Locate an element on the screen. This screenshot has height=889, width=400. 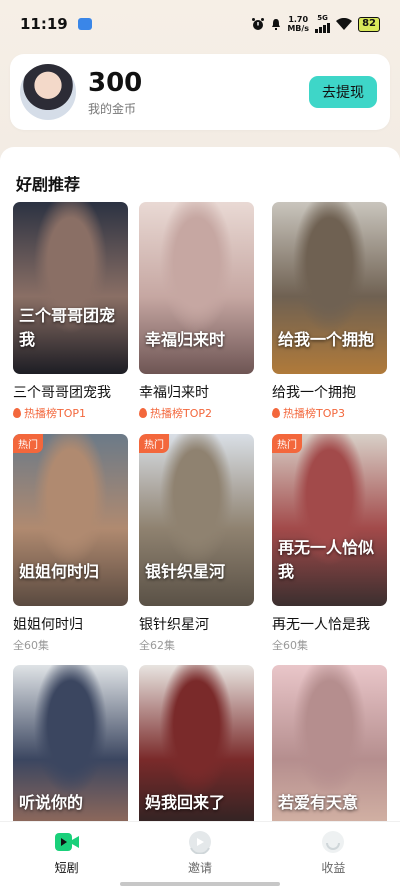
net-speed-value: 1.70 is located at coordinates (298, 19).